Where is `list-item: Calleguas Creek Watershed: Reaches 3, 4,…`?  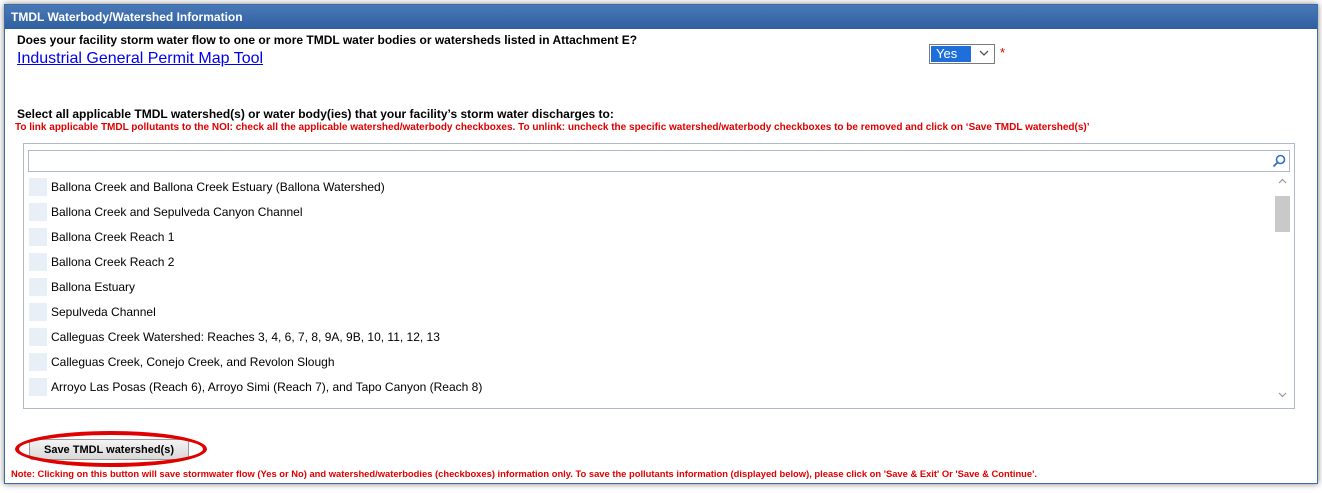 list-item: Calleguas Creek Watershed: Reaches 3, 4,… is located at coordinates (649, 336).